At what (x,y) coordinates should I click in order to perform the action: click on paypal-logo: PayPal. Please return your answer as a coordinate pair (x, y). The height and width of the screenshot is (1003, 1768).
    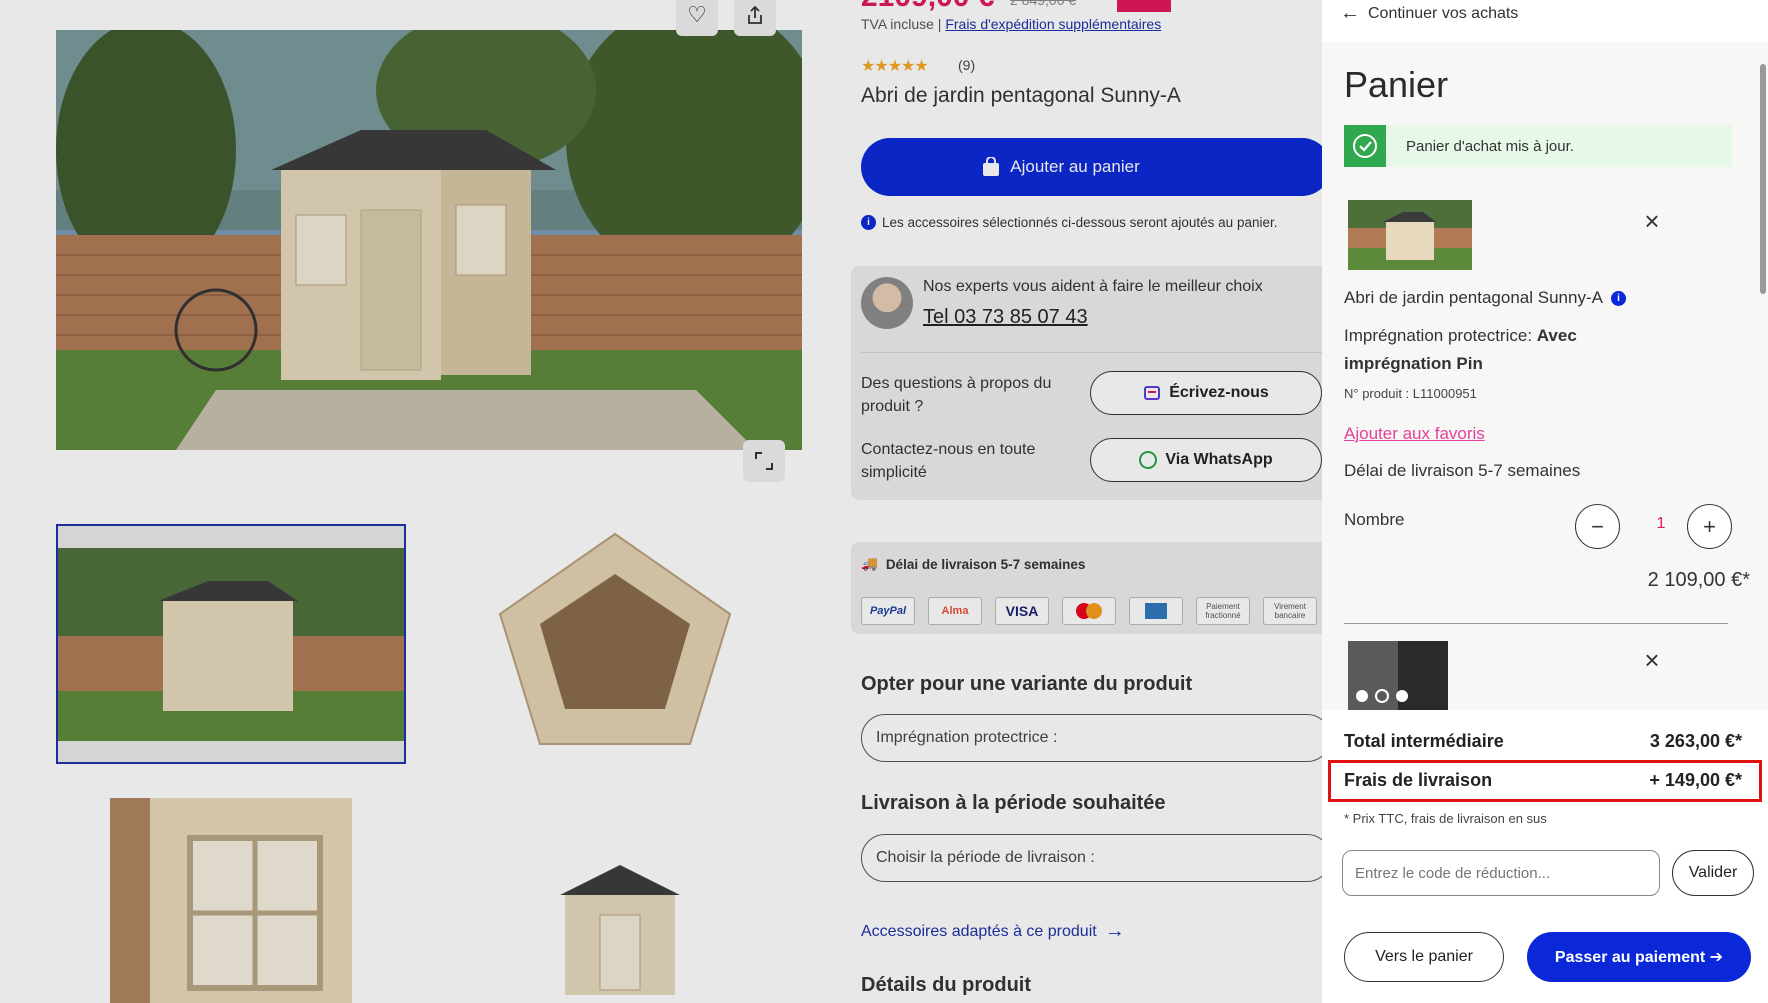
    Looking at the image, I should click on (888, 611).